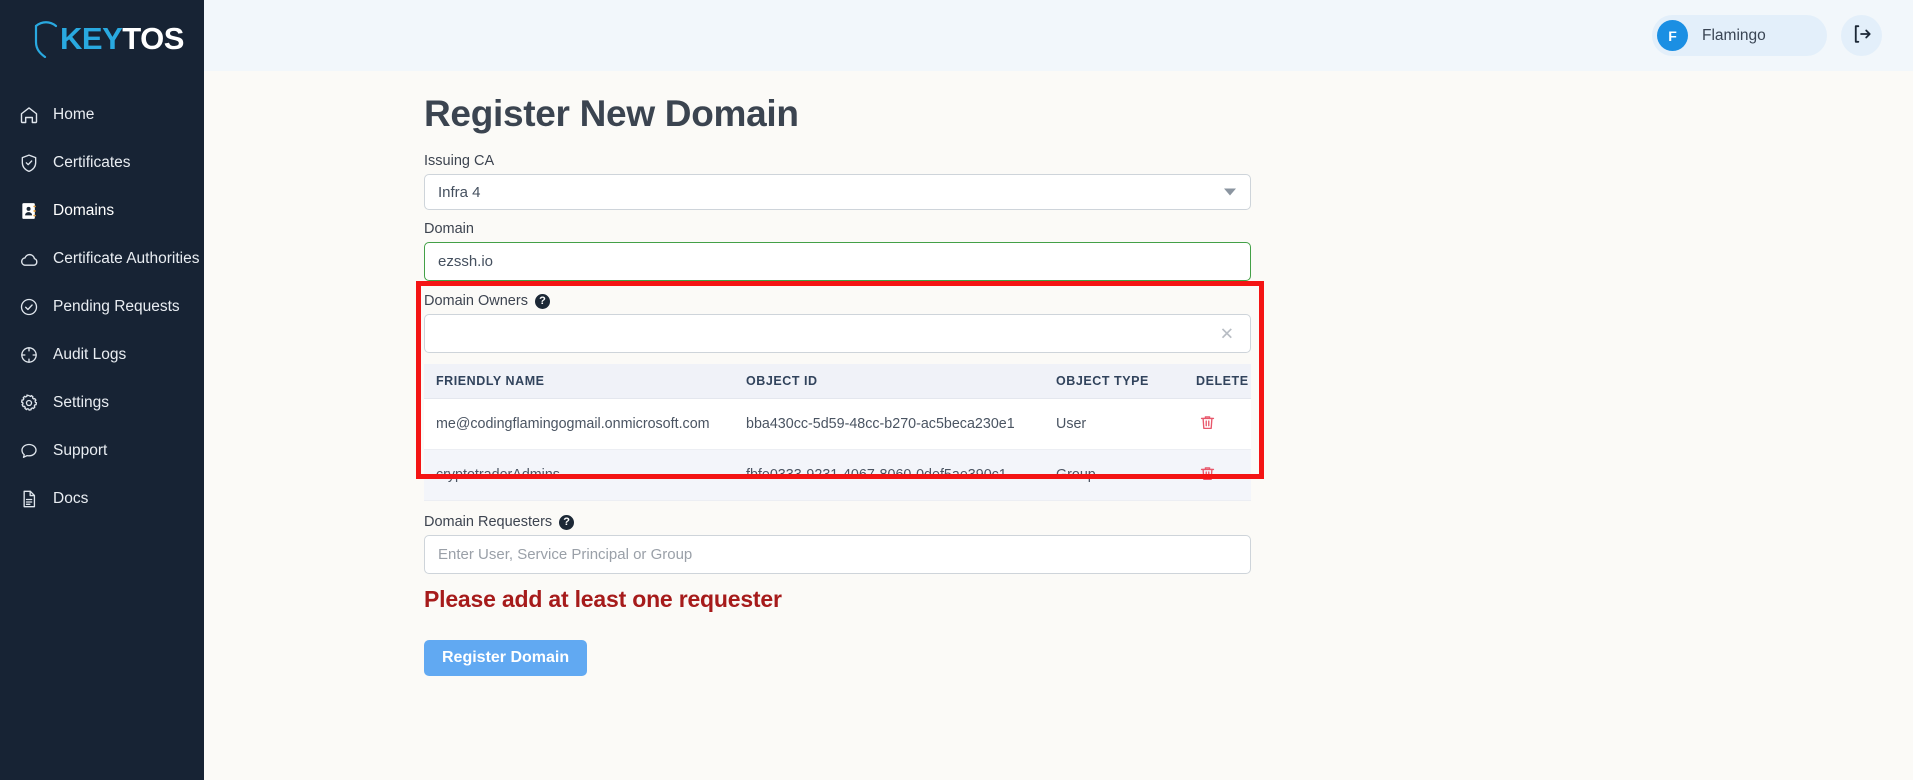 The image size is (1913, 780). I want to click on column-header-friendly-name: FRIENDLY NAME, so click(579, 381).